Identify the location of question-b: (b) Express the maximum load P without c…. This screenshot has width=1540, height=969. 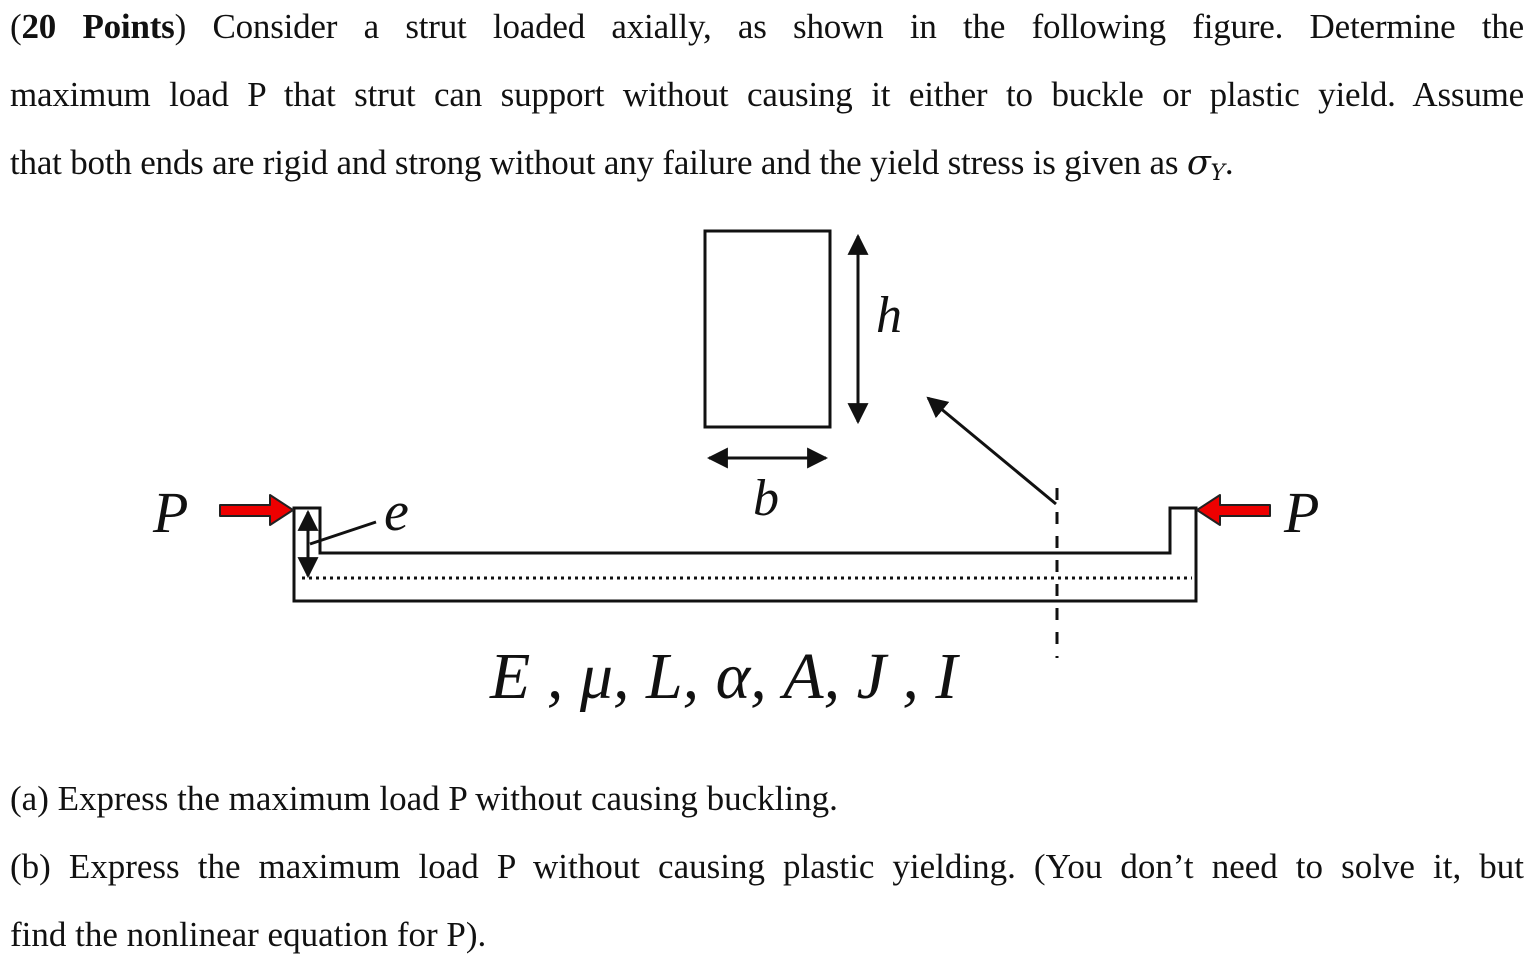
(767, 866).